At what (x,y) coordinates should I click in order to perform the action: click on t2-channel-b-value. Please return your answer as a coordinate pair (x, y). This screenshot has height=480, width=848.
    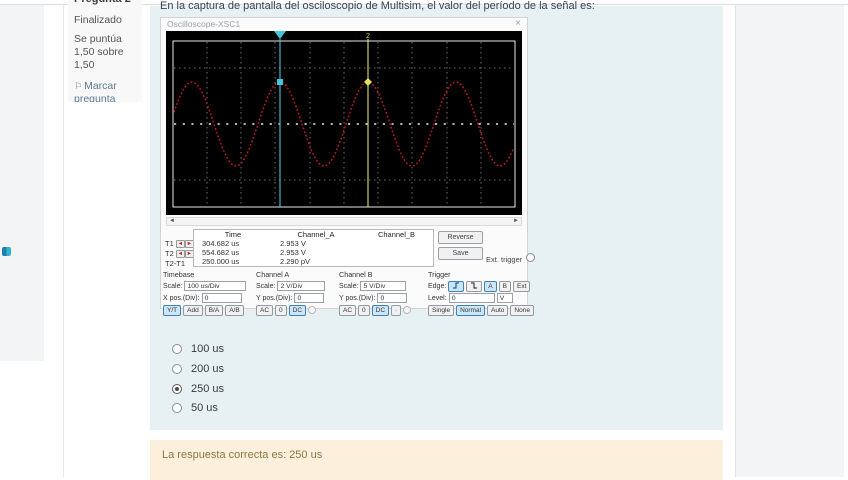
    Looking at the image, I should click on (396, 252).